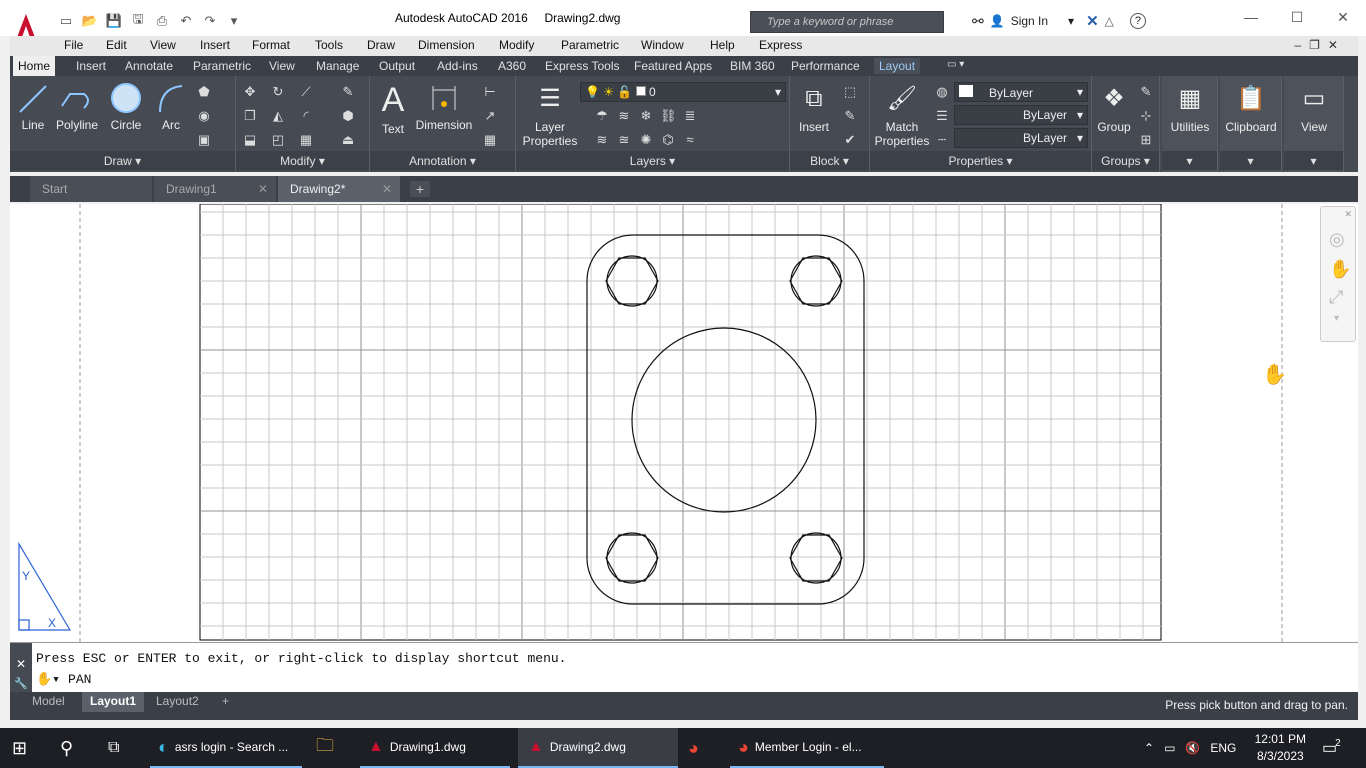  I want to click on layer-freeze-icon: ❄, so click(646, 116).